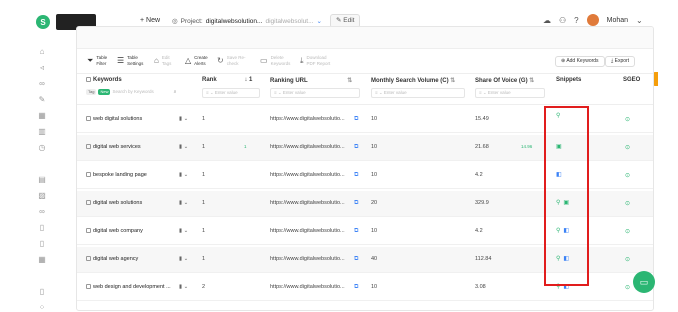  I want to click on tool-edit-tags: ⌂ Edit Tags, so click(164, 60).